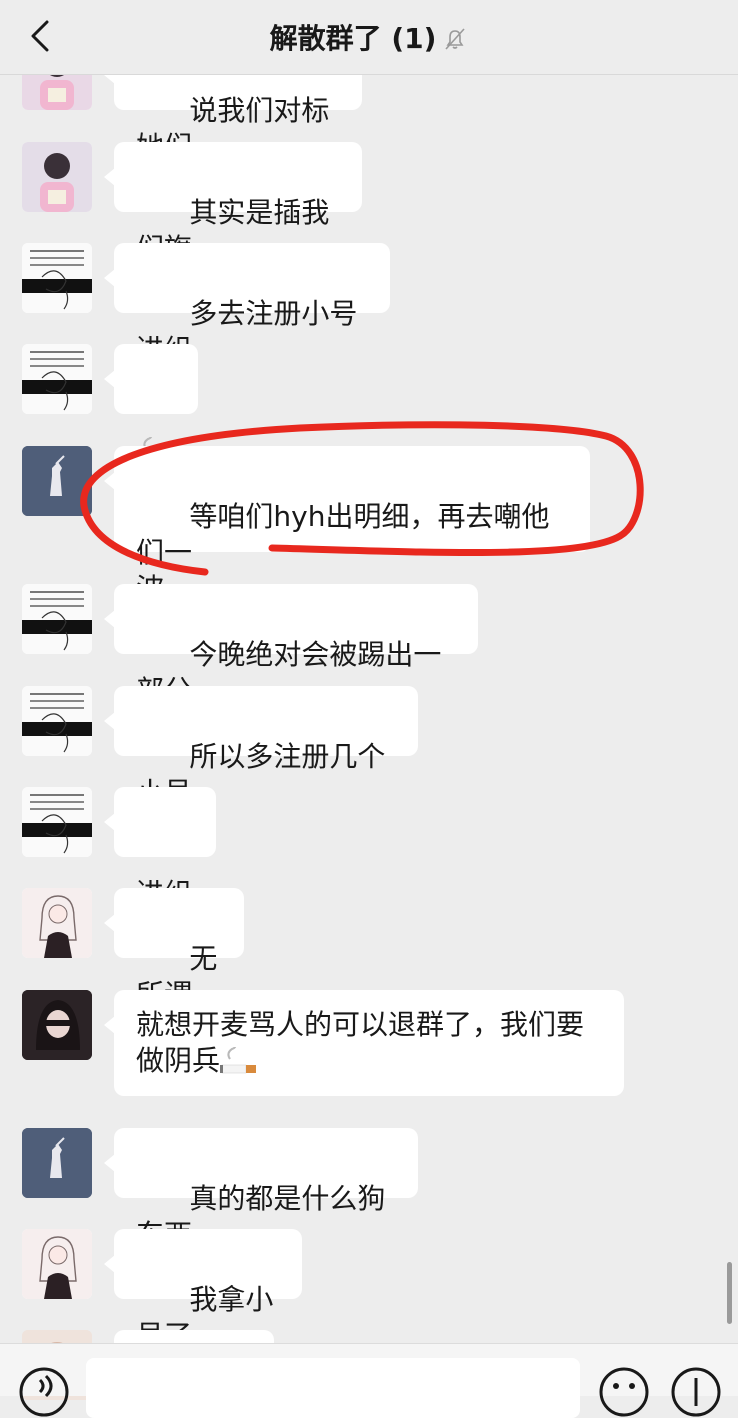 The height and width of the screenshot is (1418, 738). I want to click on cigarette-emoji-icon, so click(238, 1060).